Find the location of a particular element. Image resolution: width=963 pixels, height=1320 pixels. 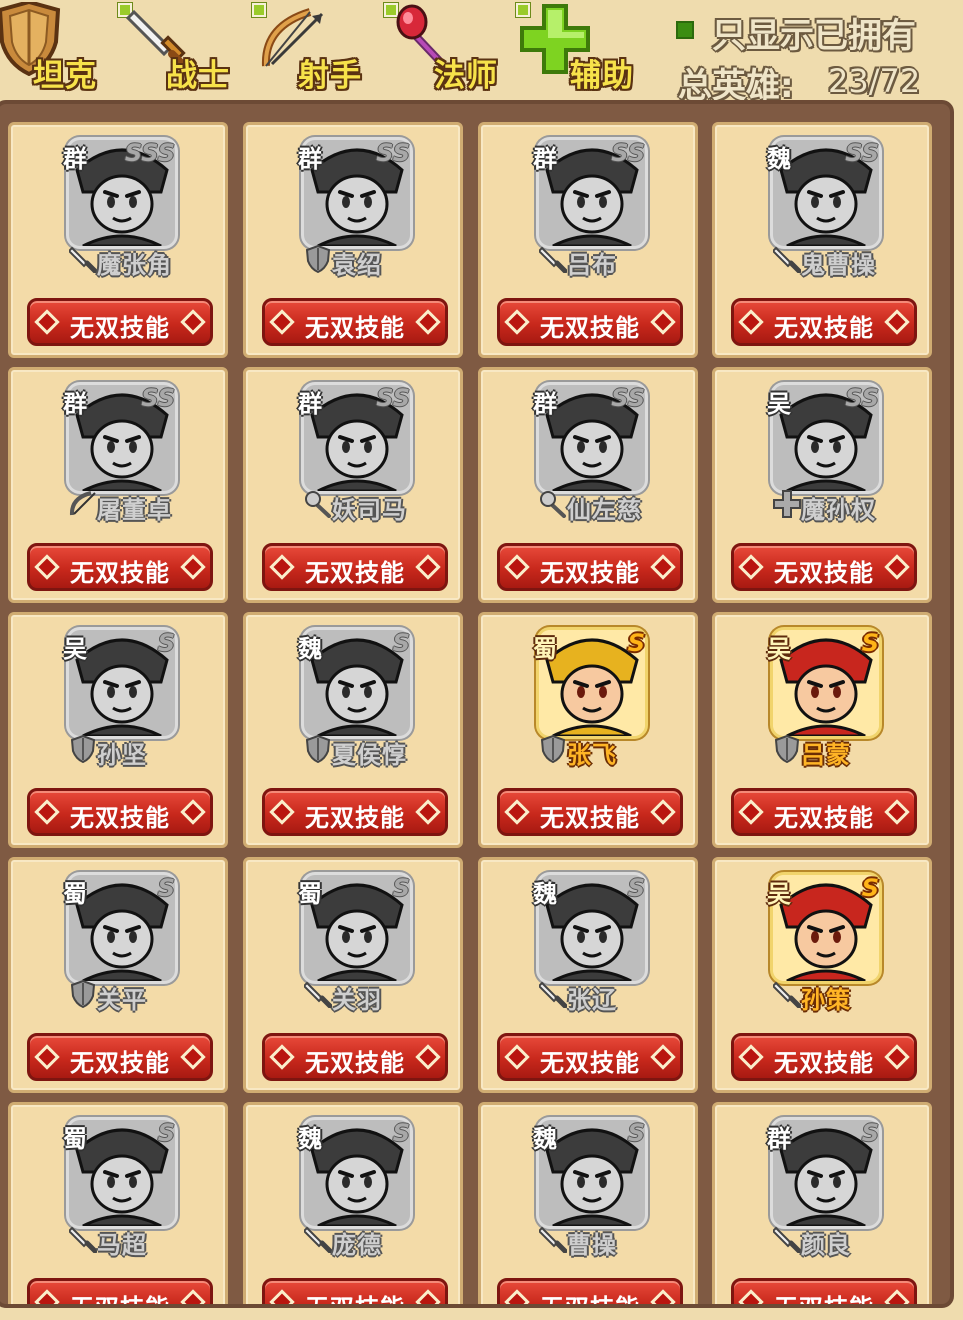

hero-card: 蜀 S 张飞 无双技能 is located at coordinates (588, 730).